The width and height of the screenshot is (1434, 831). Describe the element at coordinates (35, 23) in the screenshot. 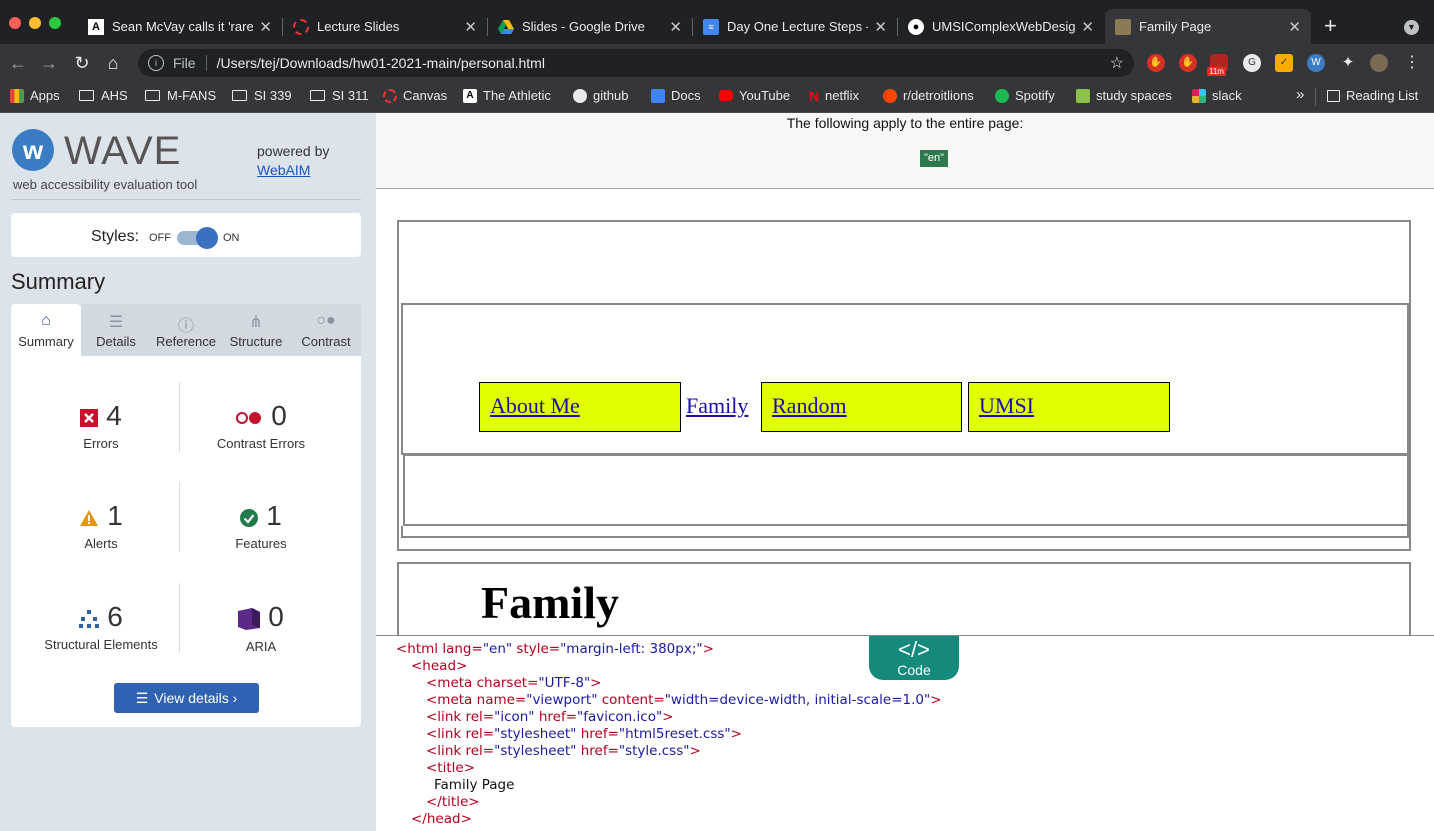

I see `minimize-window-button` at that location.